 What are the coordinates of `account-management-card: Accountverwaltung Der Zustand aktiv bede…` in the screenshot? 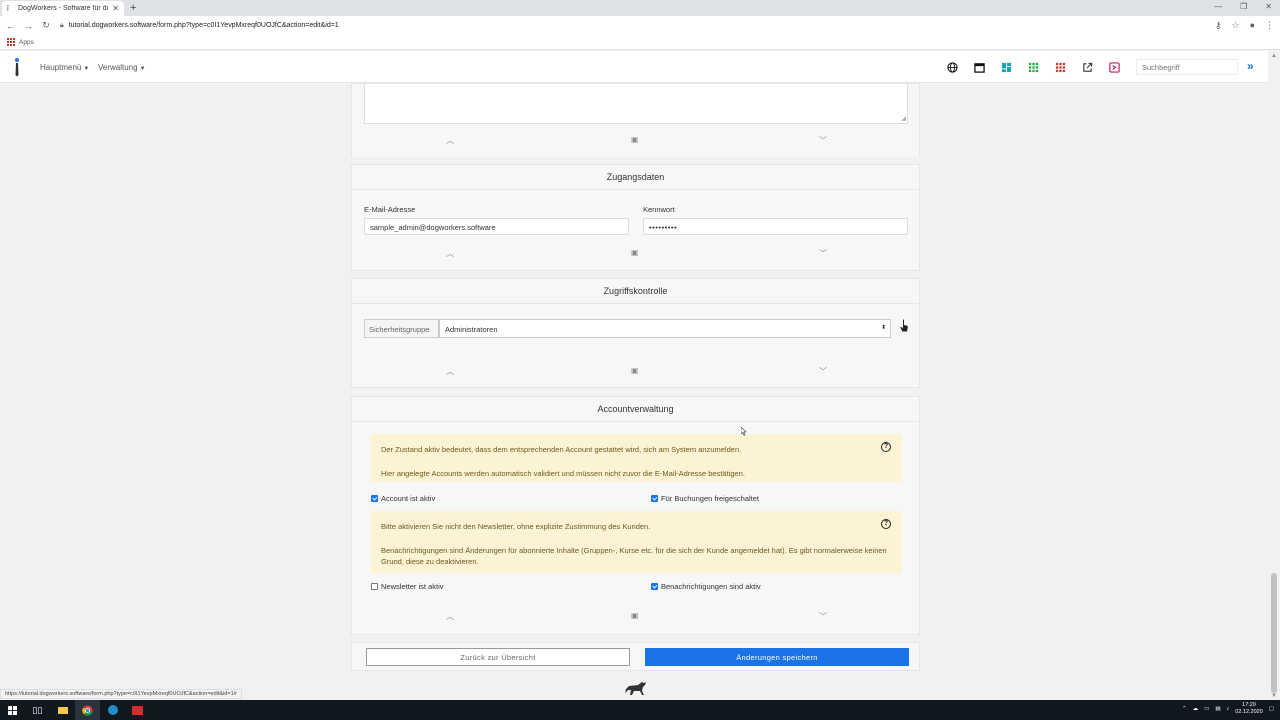 It's located at (635, 515).